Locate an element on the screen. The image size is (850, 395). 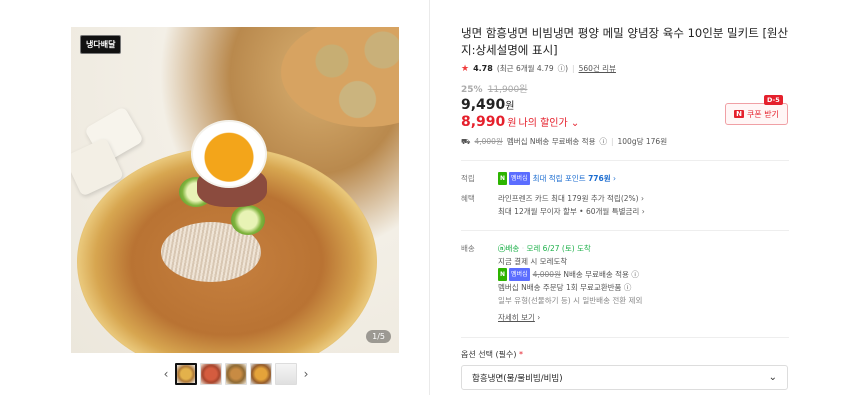
discount-row: 25% 11,900원 is located at coordinates (626, 88).